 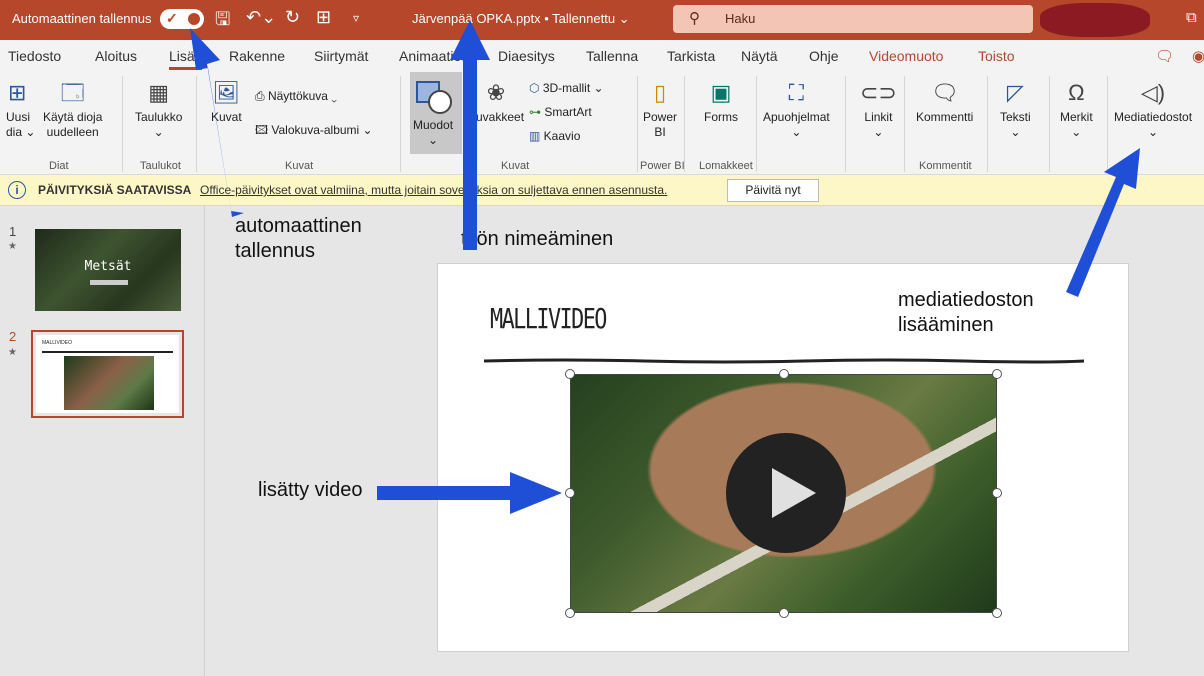 What do you see at coordinates (966, 300) in the screenshot?
I see `annotation-media-line-1: mediatiedoston` at bounding box center [966, 300].